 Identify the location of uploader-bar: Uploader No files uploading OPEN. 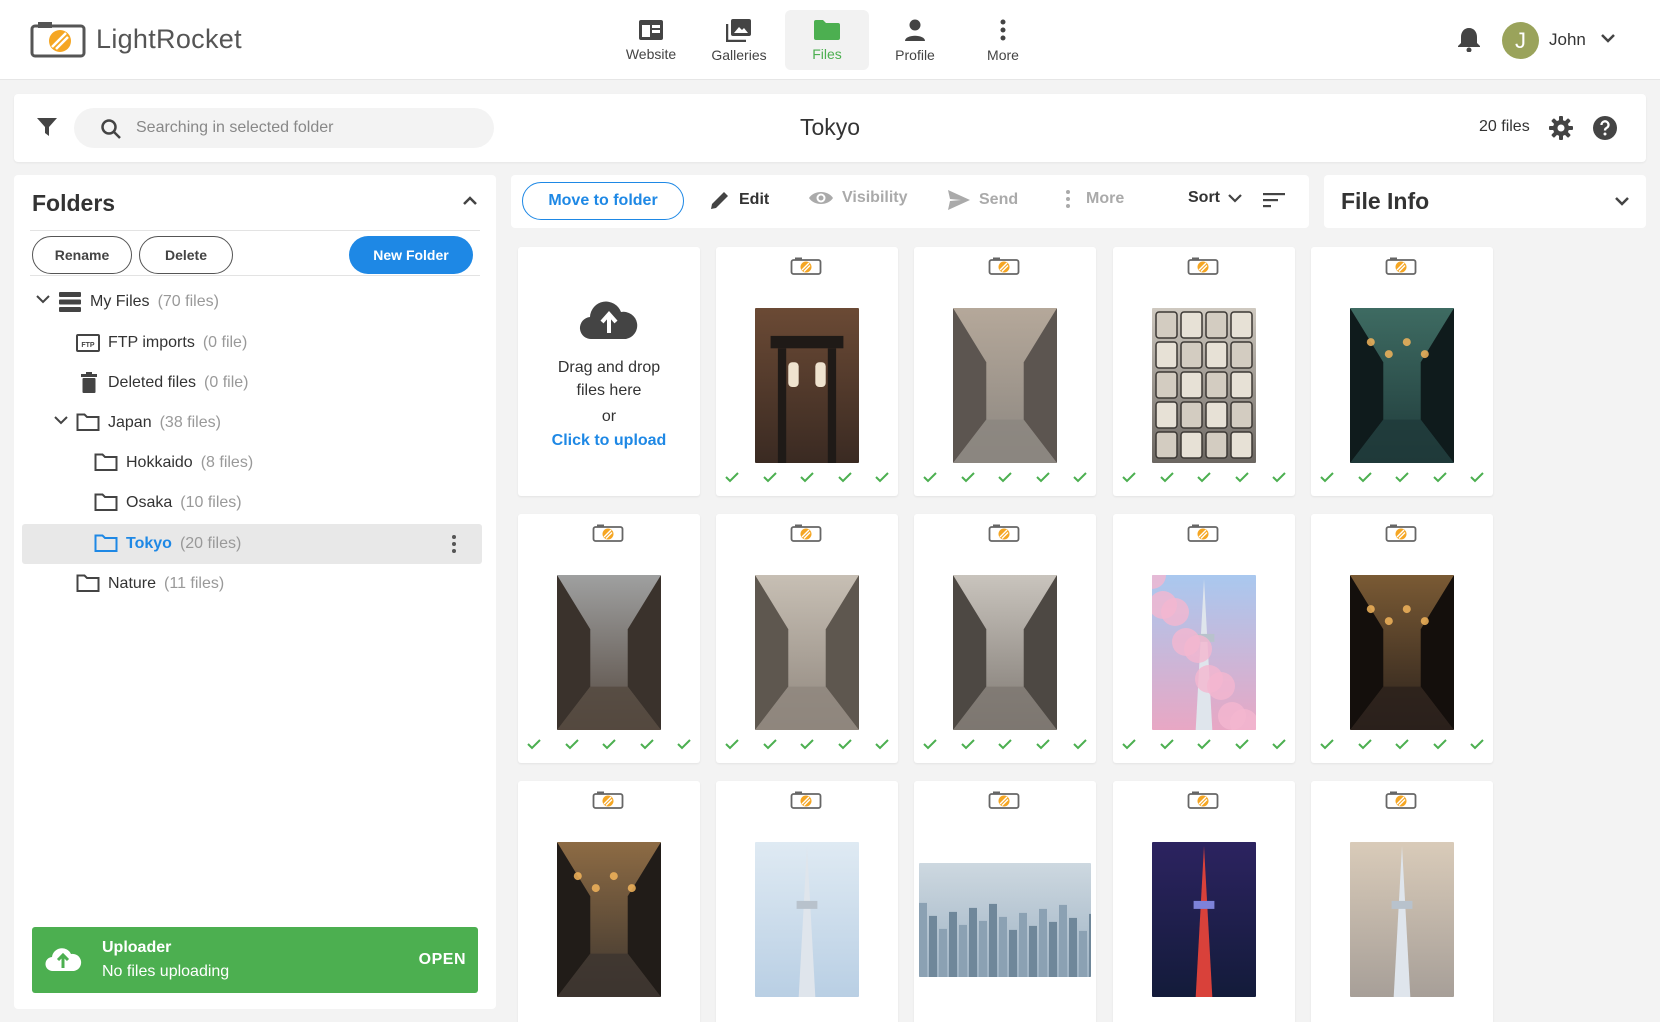
(255, 960).